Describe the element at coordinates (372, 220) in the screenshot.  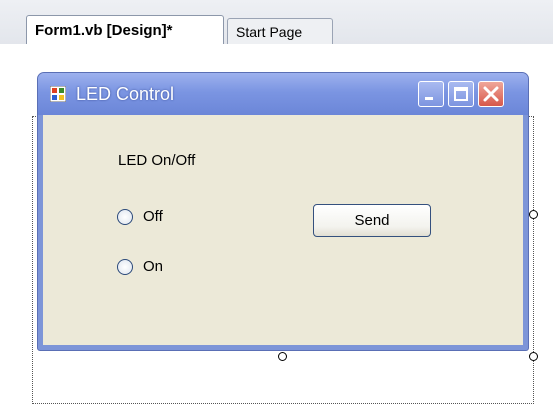
I see `send-button: Send` at that location.